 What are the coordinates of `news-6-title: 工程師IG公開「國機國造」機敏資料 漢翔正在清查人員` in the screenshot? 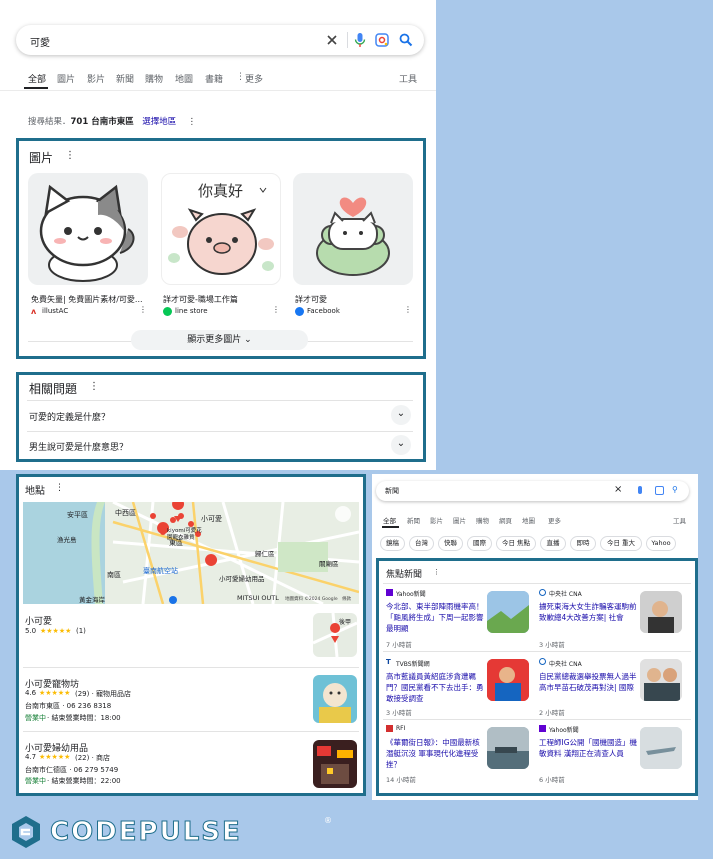 It's located at (589, 748).